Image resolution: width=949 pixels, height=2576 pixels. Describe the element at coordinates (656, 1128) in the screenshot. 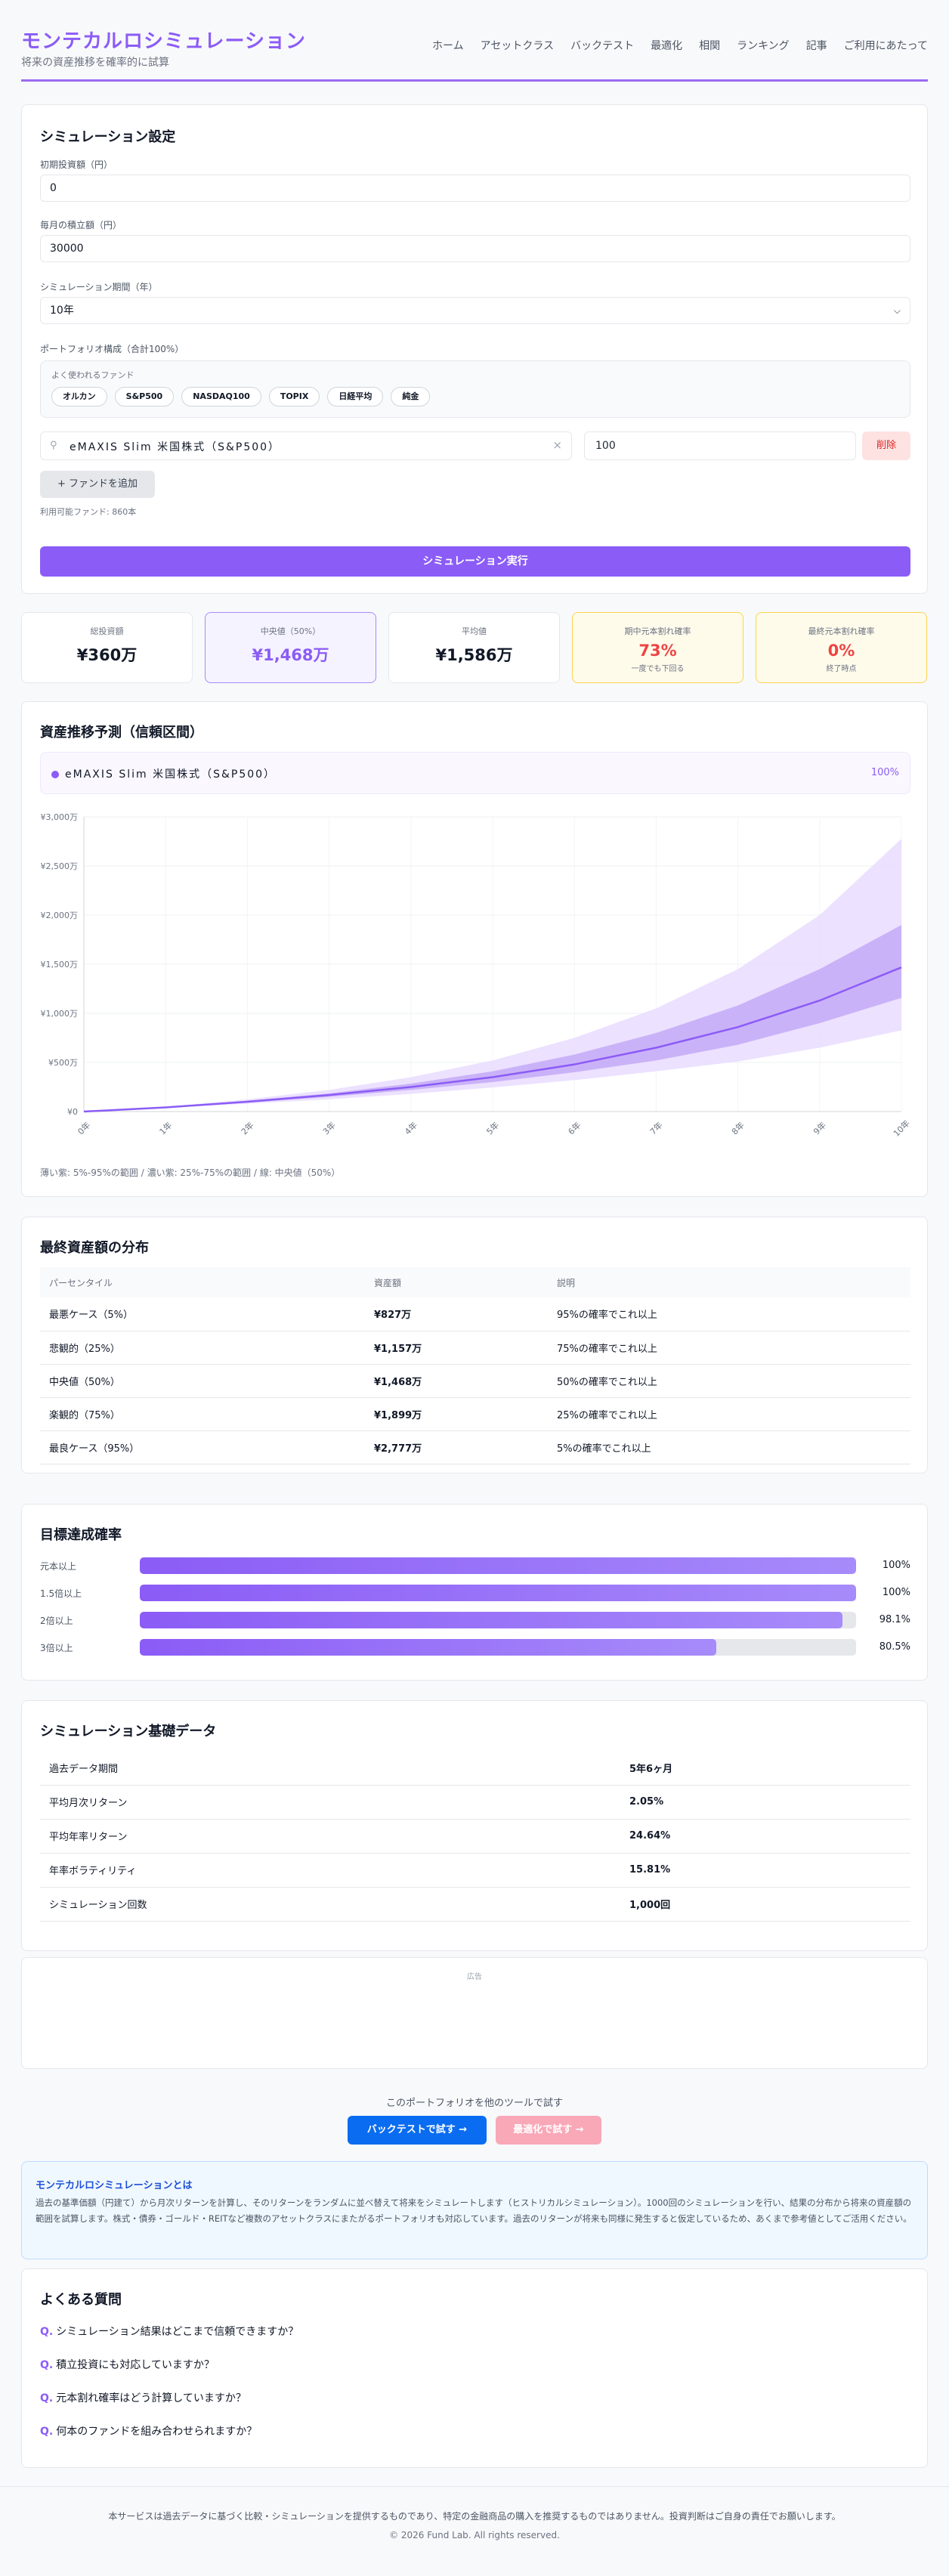

I see `x-tick-label: 7年` at that location.